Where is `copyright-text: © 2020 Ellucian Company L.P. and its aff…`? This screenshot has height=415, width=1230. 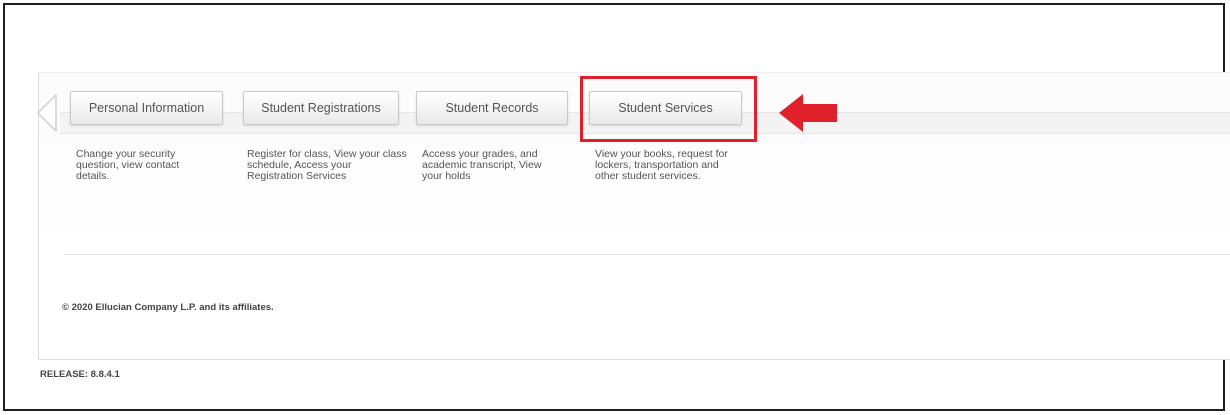 copyright-text: © 2020 Ellucian Company L.P. and its aff… is located at coordinates (168, 307).